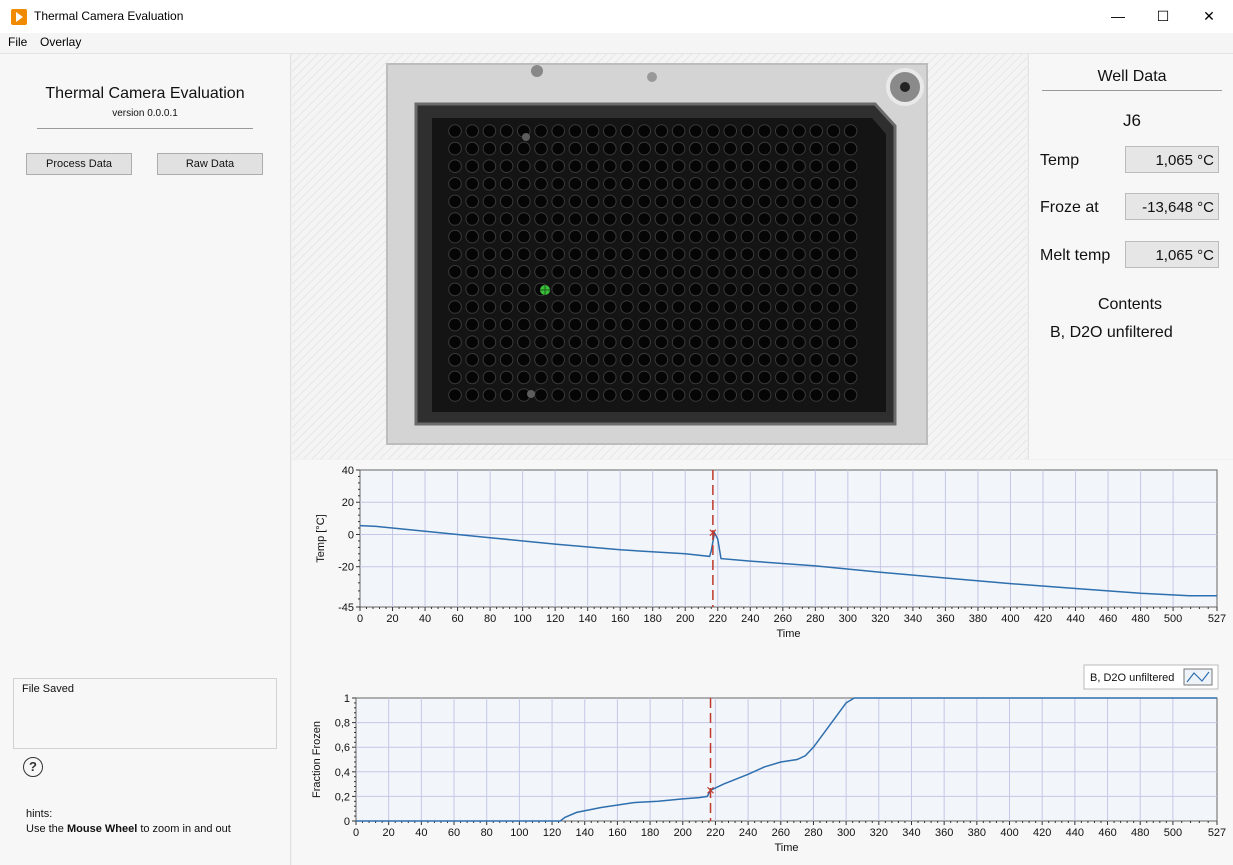 The height and width of the screenshot is (865, 1233). Describe the element at coordinates (1118, 16) in the screenshot. I see `minimize-button: —` at that location.